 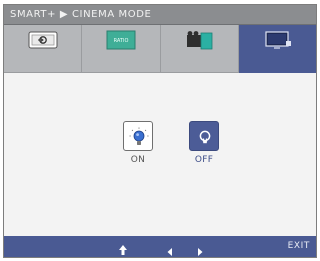 I want to click on enter-arrow-icon, so click(x=123, y=250).